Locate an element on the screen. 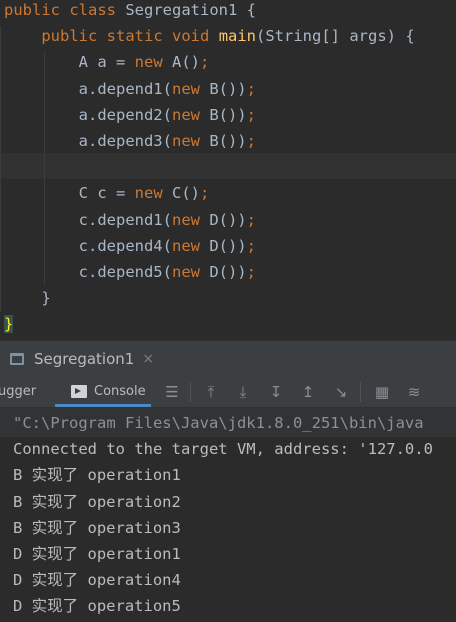 The height and width of the screenshot is (622, 456). code-line: public static void main(String[] args) { is located at coordinates (209, 36).